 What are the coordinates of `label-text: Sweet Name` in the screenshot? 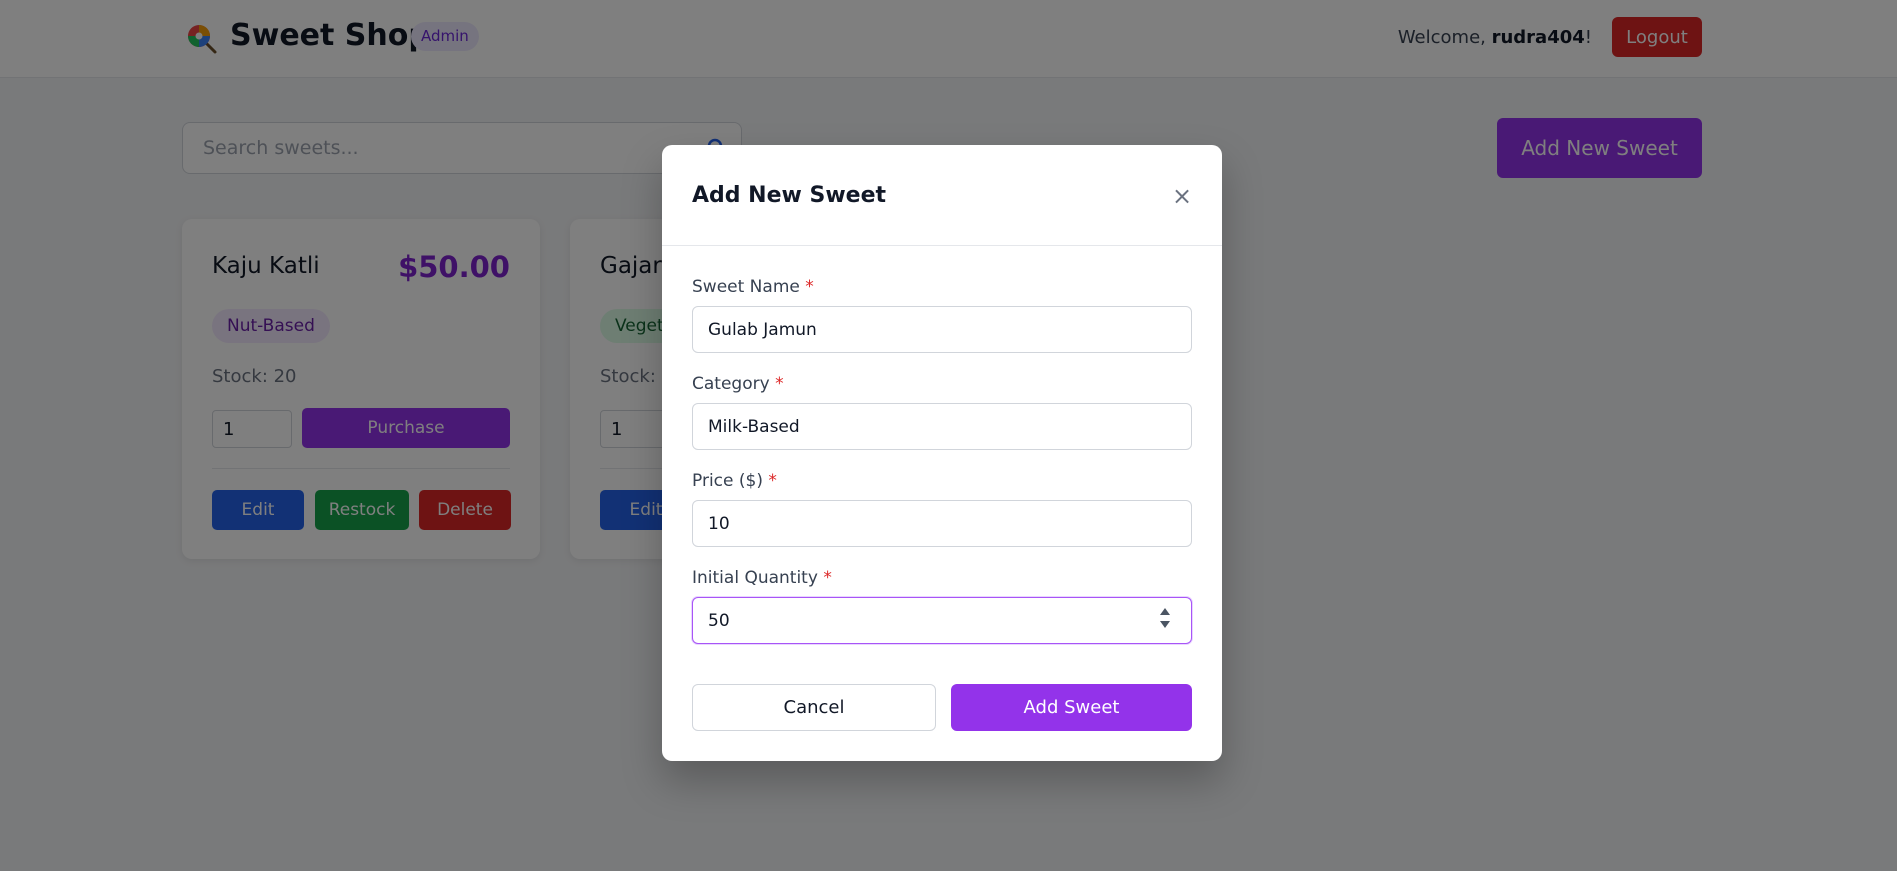 It's located at (746, 287).